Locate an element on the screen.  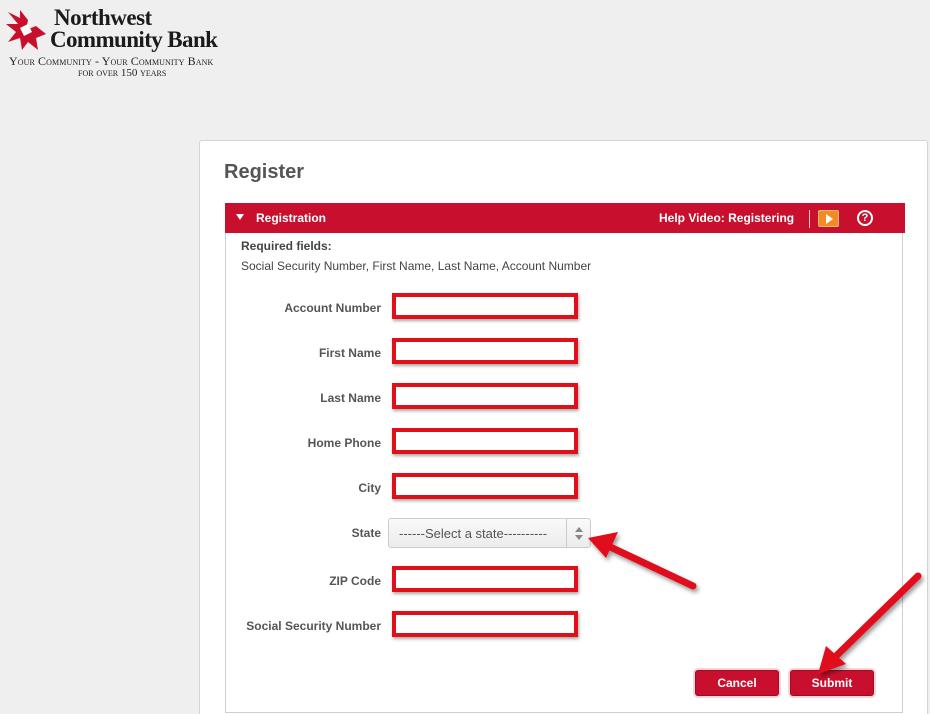
home-phone-input is located at coordinates (485, 441).